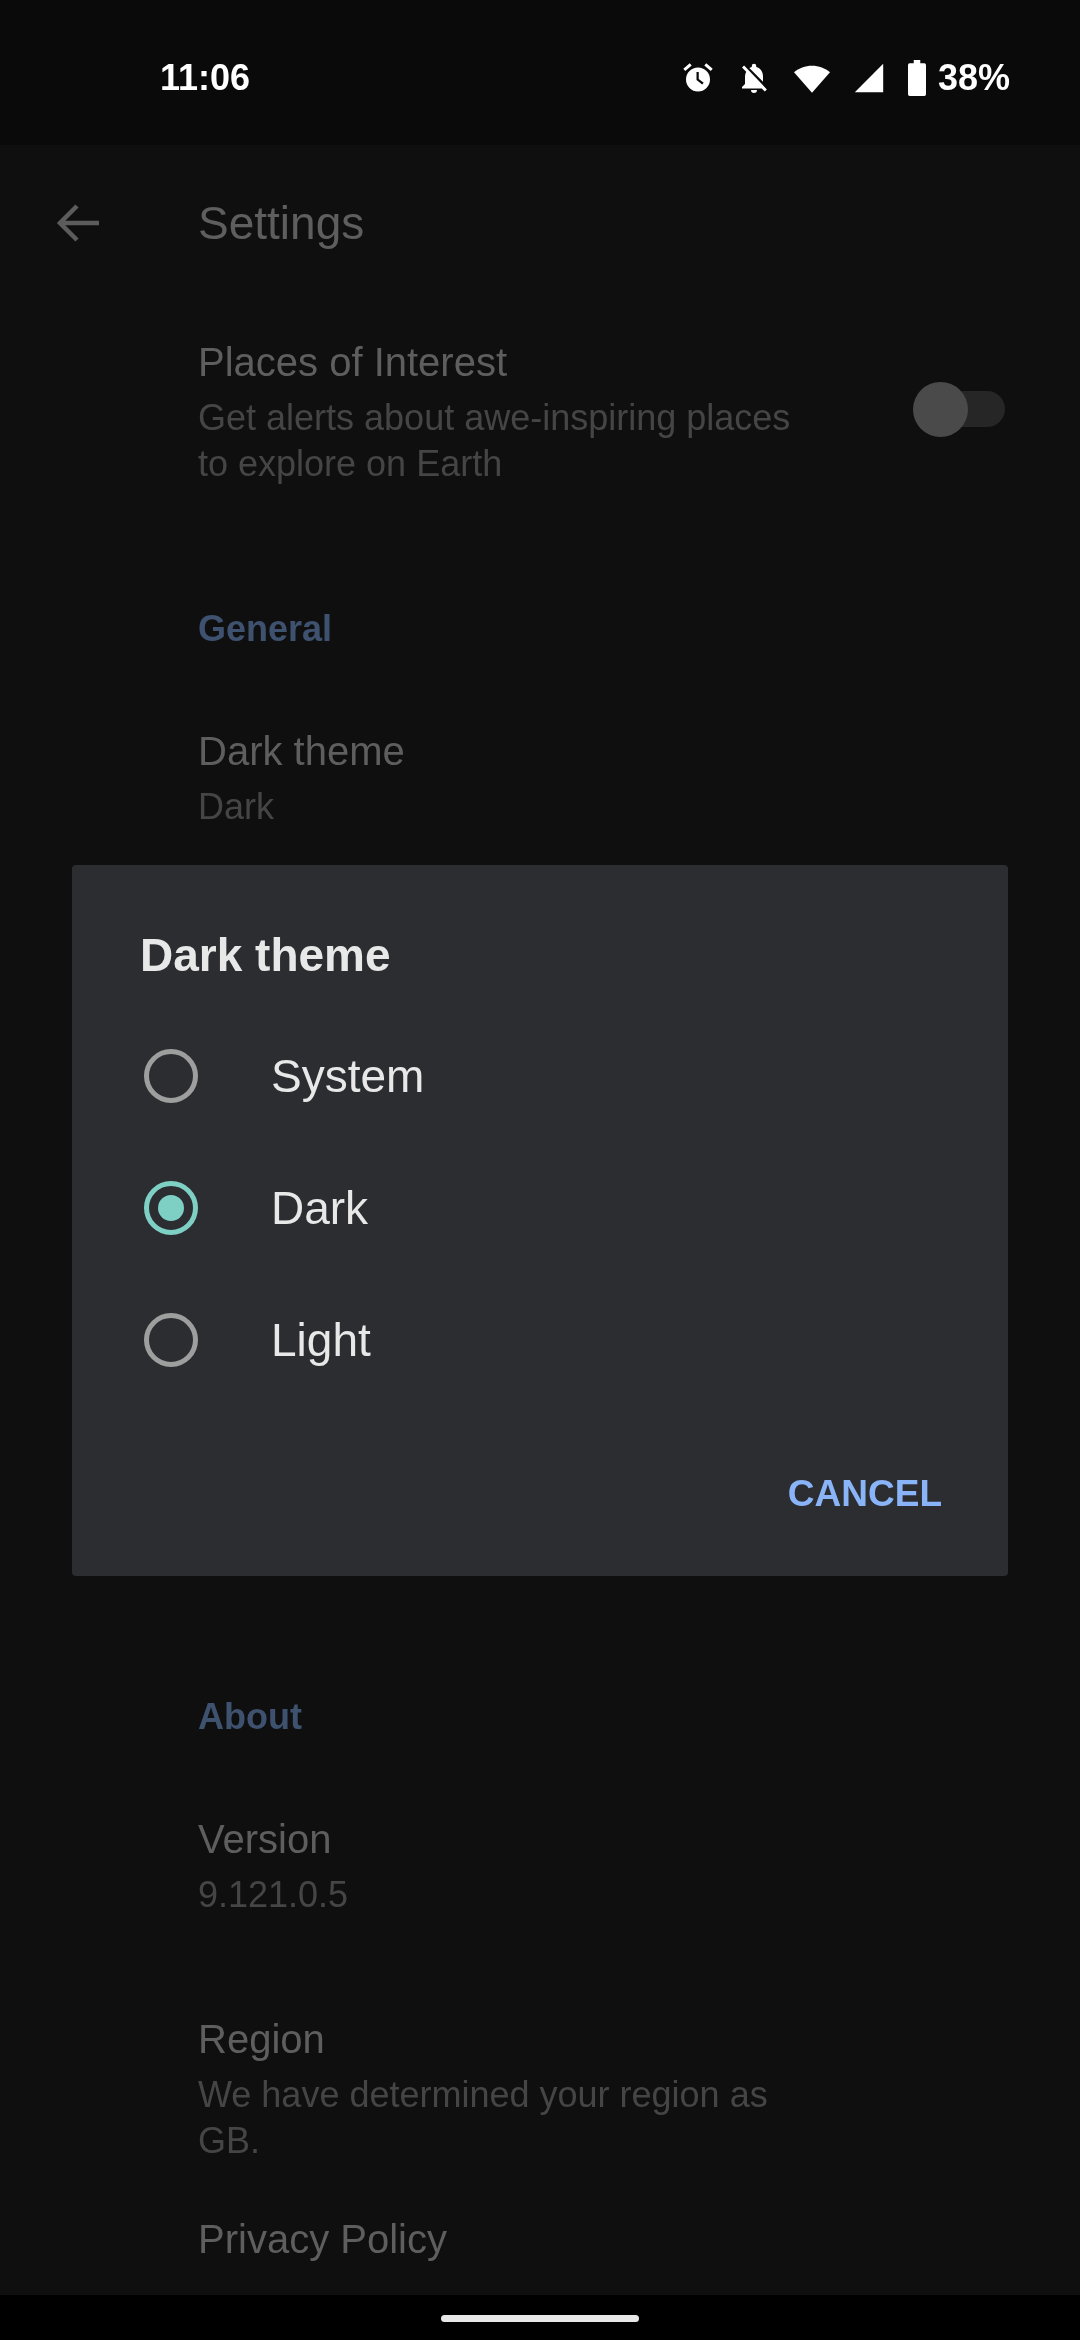 Image resolution: width=1080 pixels, height=2340 pixels. I want to click on option-label: System, so click(348, 1076).